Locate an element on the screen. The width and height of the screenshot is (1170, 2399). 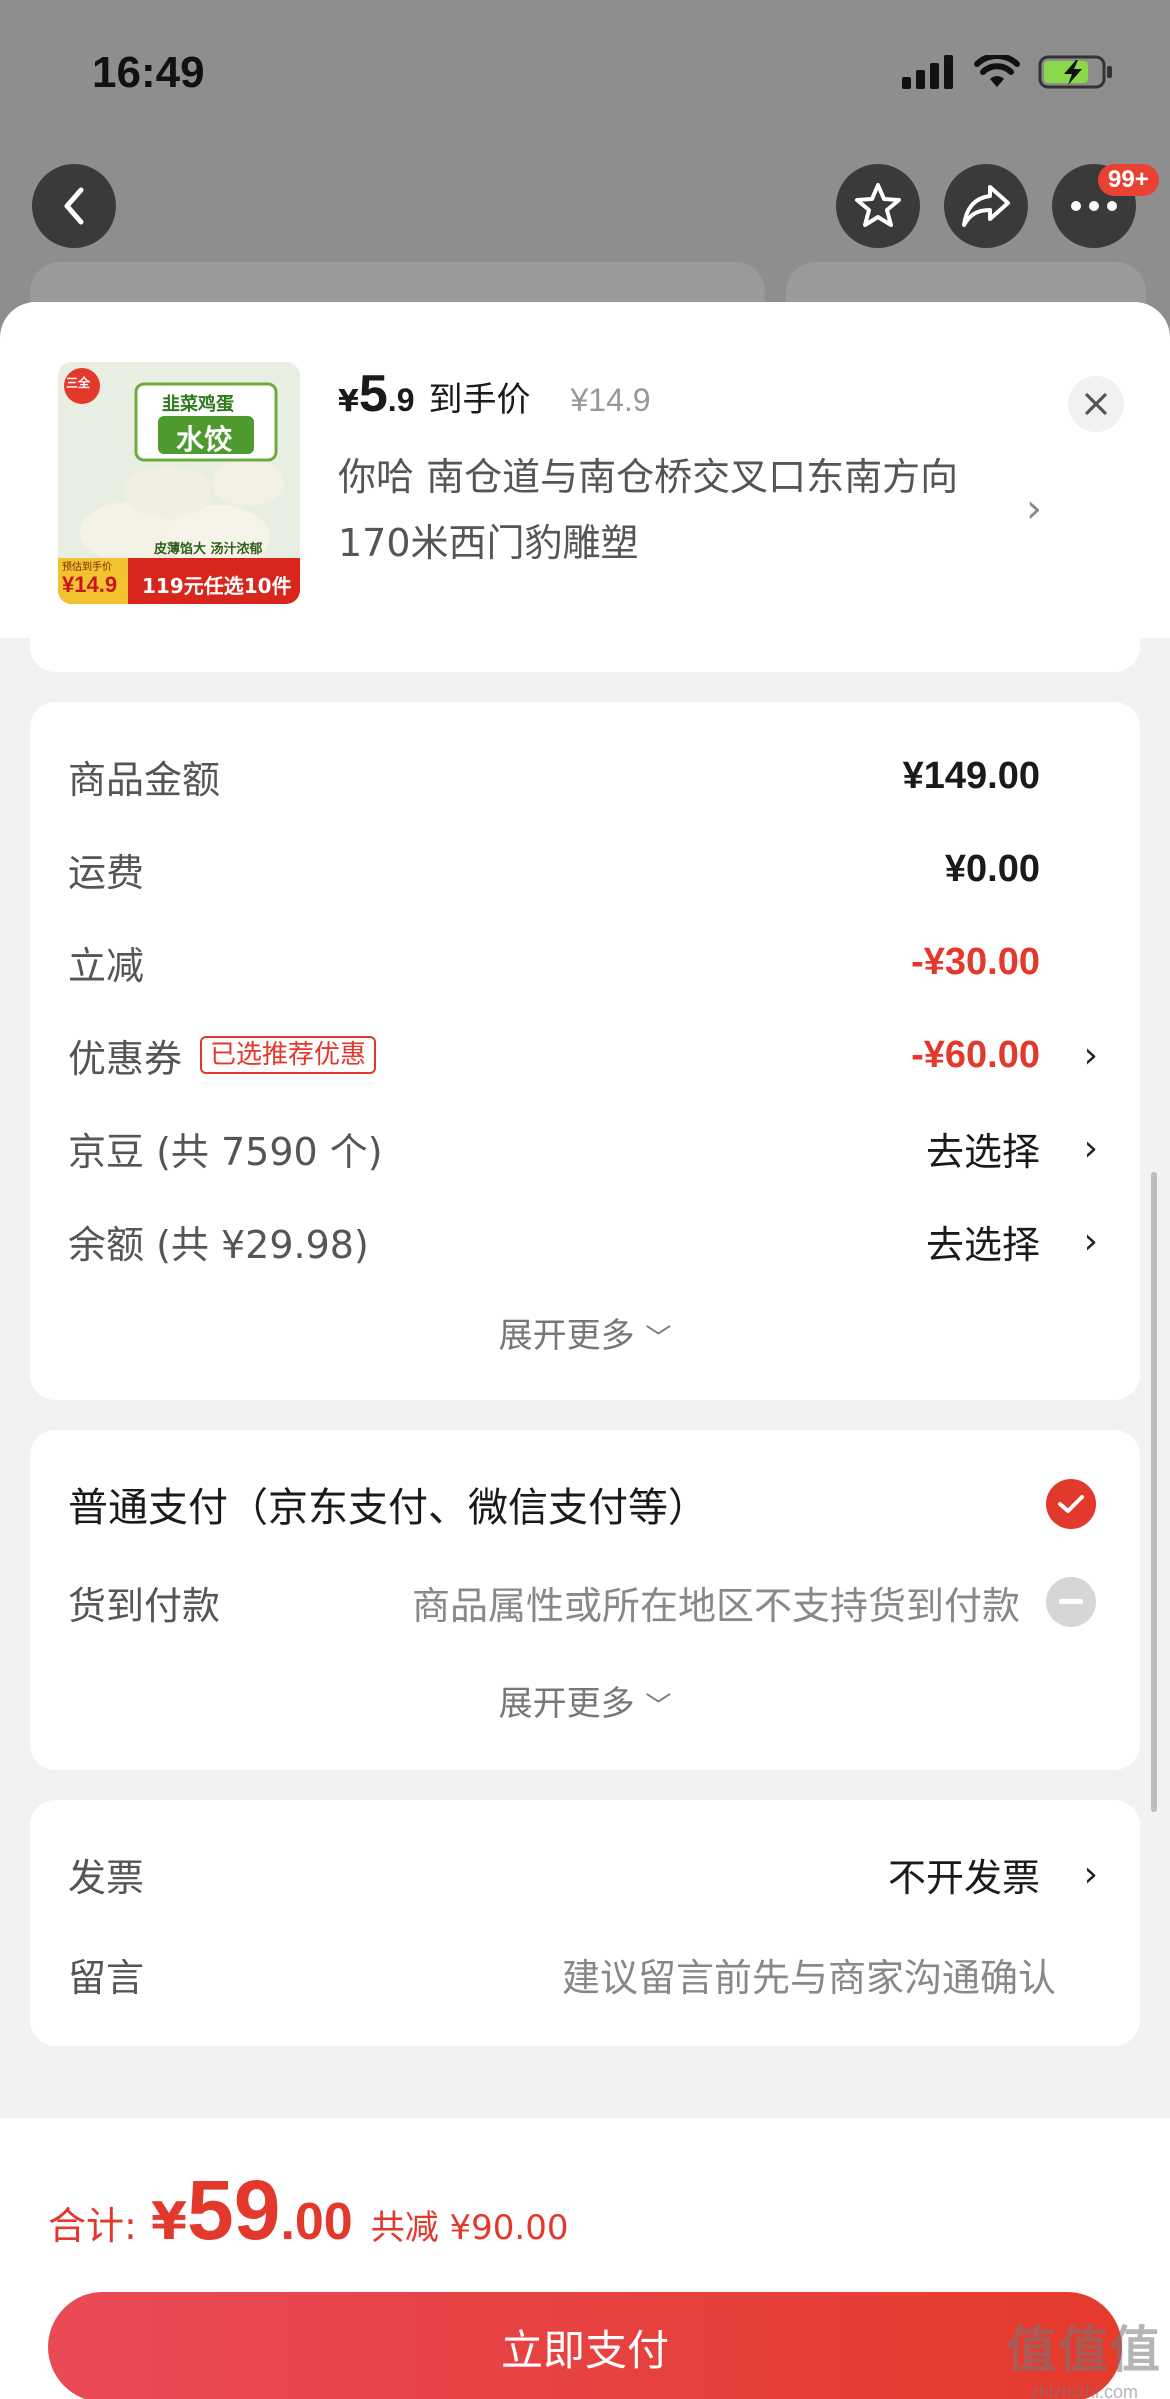
battery-icon is located at coordinates (1075, 72).